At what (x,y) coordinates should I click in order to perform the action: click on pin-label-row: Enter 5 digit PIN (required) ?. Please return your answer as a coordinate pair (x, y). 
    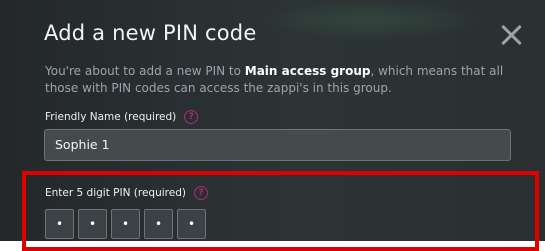
    Looking at the image, I should click on (126, 193).